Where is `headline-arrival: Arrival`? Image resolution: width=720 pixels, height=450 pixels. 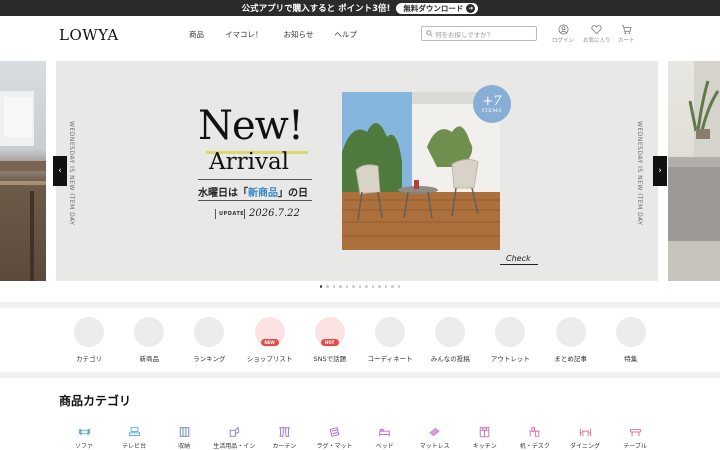
headline-arrival: Arrival is located at coordinates (249, 162).